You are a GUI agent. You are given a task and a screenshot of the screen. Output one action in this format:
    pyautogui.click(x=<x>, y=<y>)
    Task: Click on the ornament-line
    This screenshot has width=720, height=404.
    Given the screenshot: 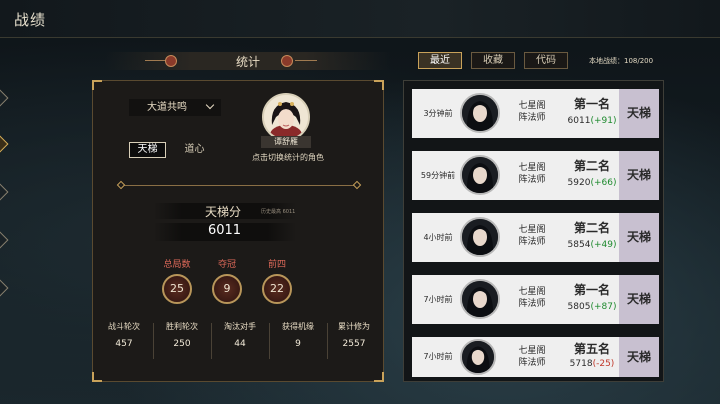 What is the action you would take?
    pyautogui.click(x=306, y=60)
    